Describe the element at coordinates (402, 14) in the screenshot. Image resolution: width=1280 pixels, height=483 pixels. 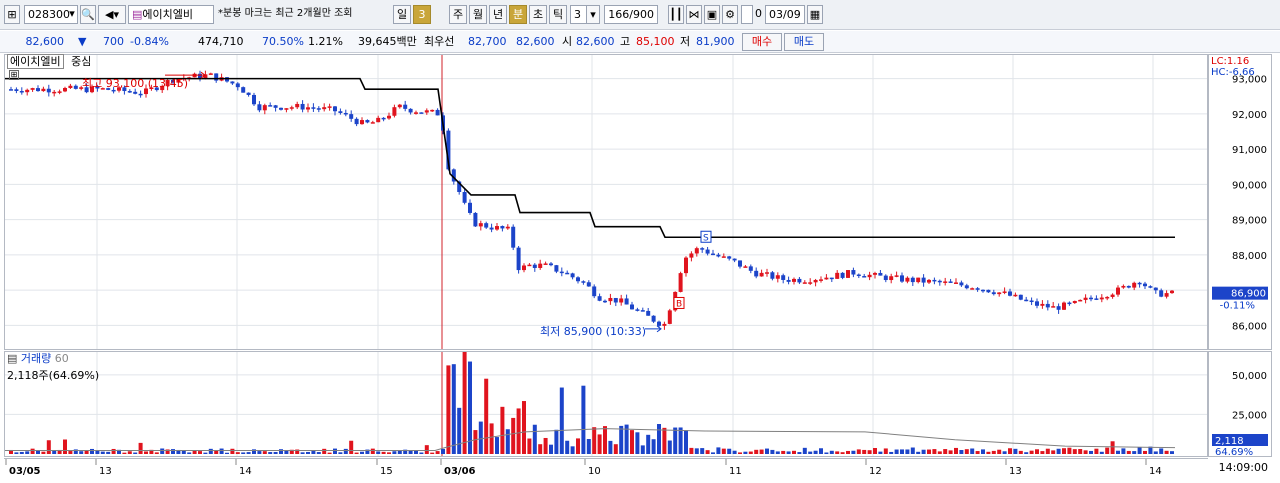
I see `period-day: 일` at that location.